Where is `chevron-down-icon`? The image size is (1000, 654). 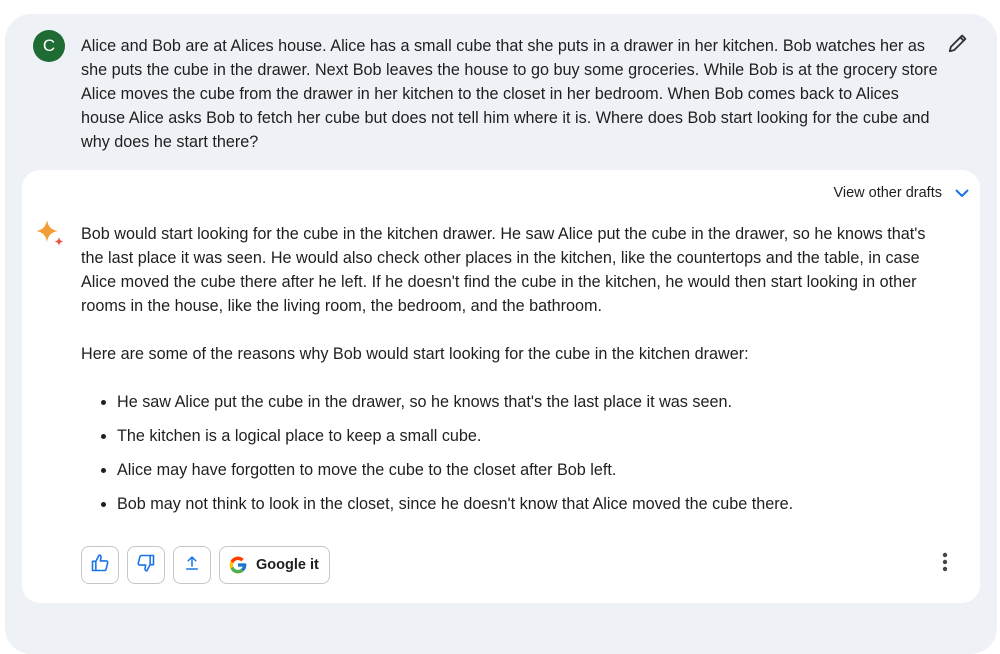
chevron-down-icon is located at coordinates (962, 193).